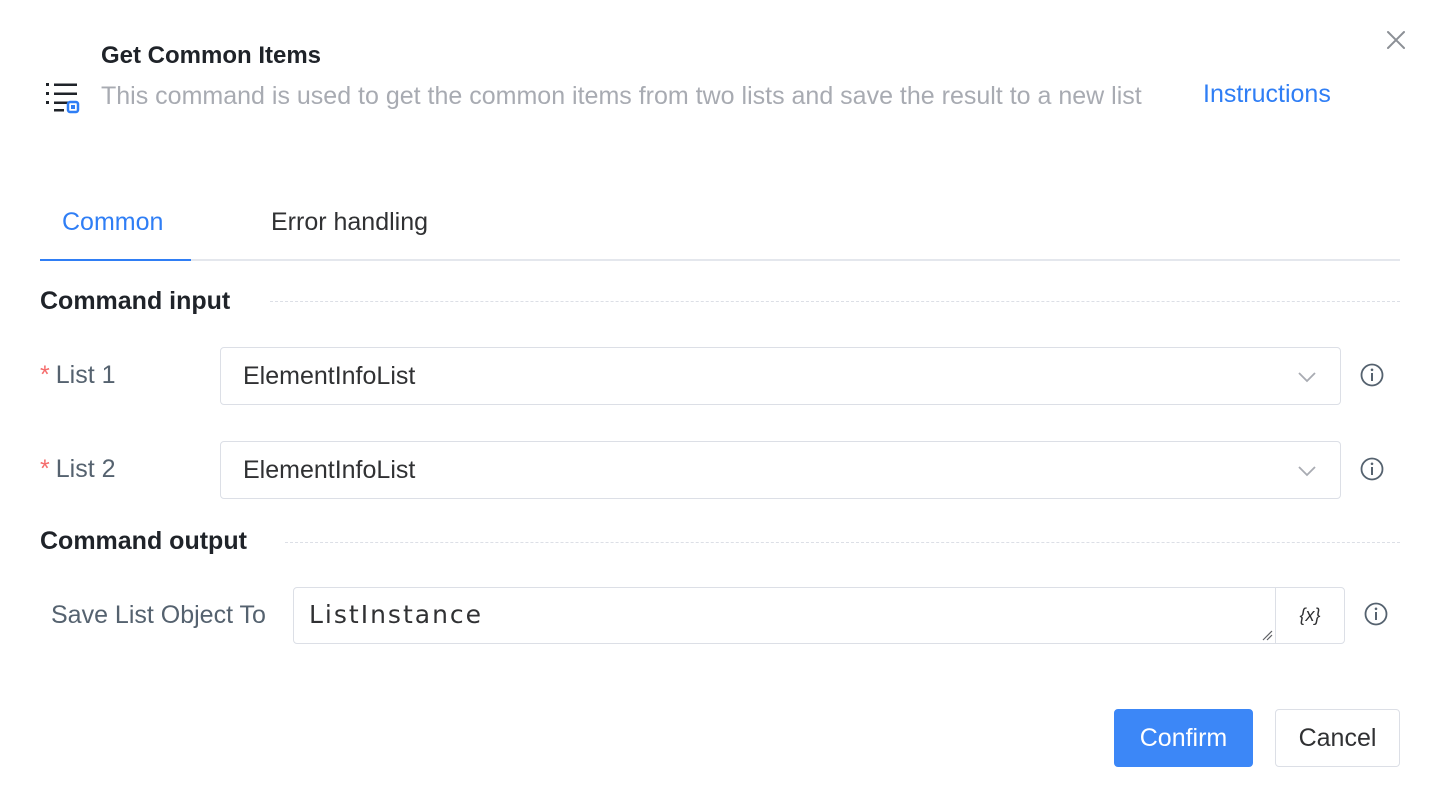 The image size is (1440, 806). Describe the element at coordinates (1337, 738) in the screenshot. I see `cancel-button: Cancel` at that location.